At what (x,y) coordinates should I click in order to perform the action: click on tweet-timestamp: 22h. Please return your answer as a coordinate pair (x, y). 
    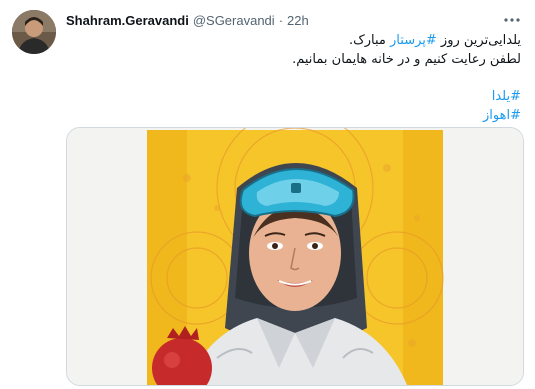
    Looking at the image, I should click on (298, 20).